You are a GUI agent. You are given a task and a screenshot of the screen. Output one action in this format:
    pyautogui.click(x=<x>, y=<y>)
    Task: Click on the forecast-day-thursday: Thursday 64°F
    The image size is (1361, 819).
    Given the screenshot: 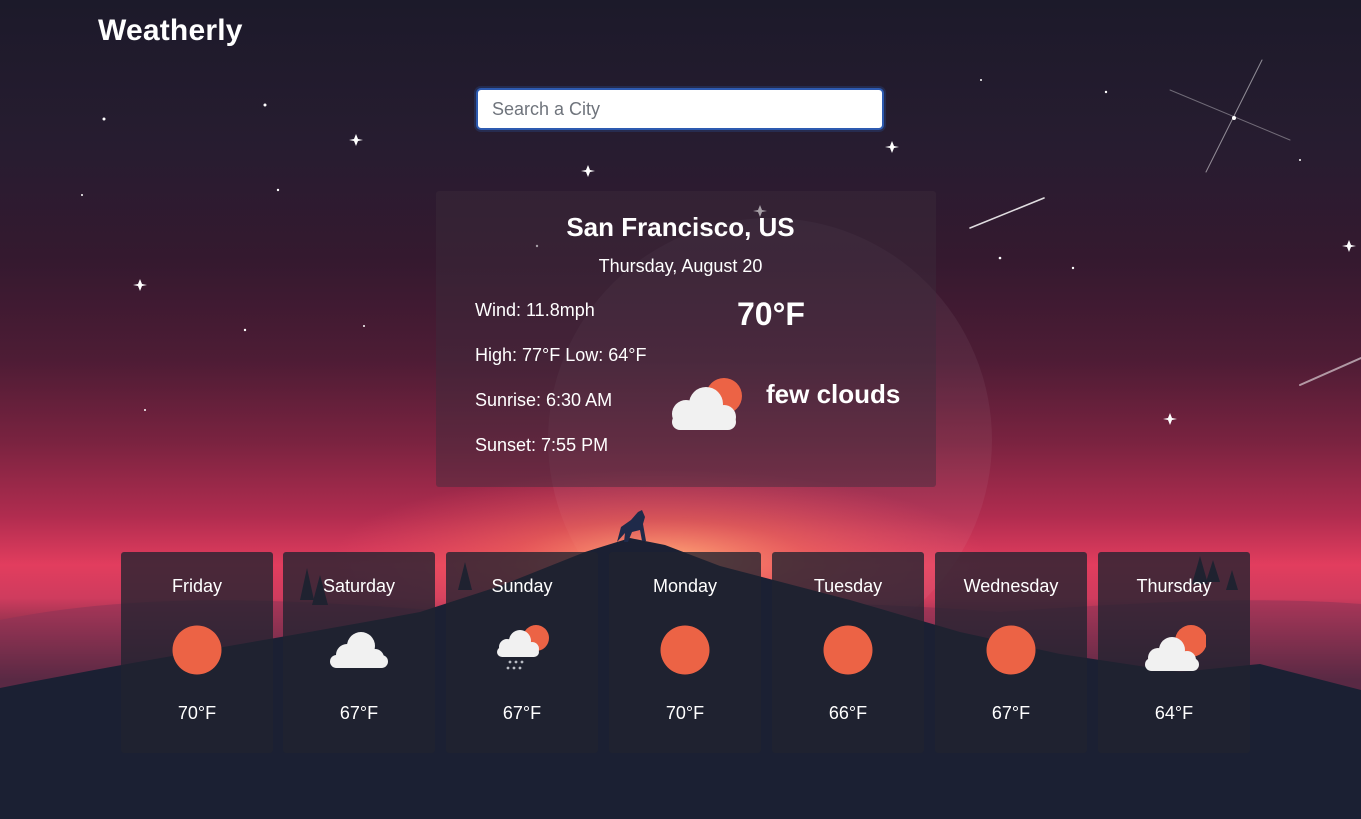 What is the action you would take?
    pyautogui.click(x=1174, y=652)
    